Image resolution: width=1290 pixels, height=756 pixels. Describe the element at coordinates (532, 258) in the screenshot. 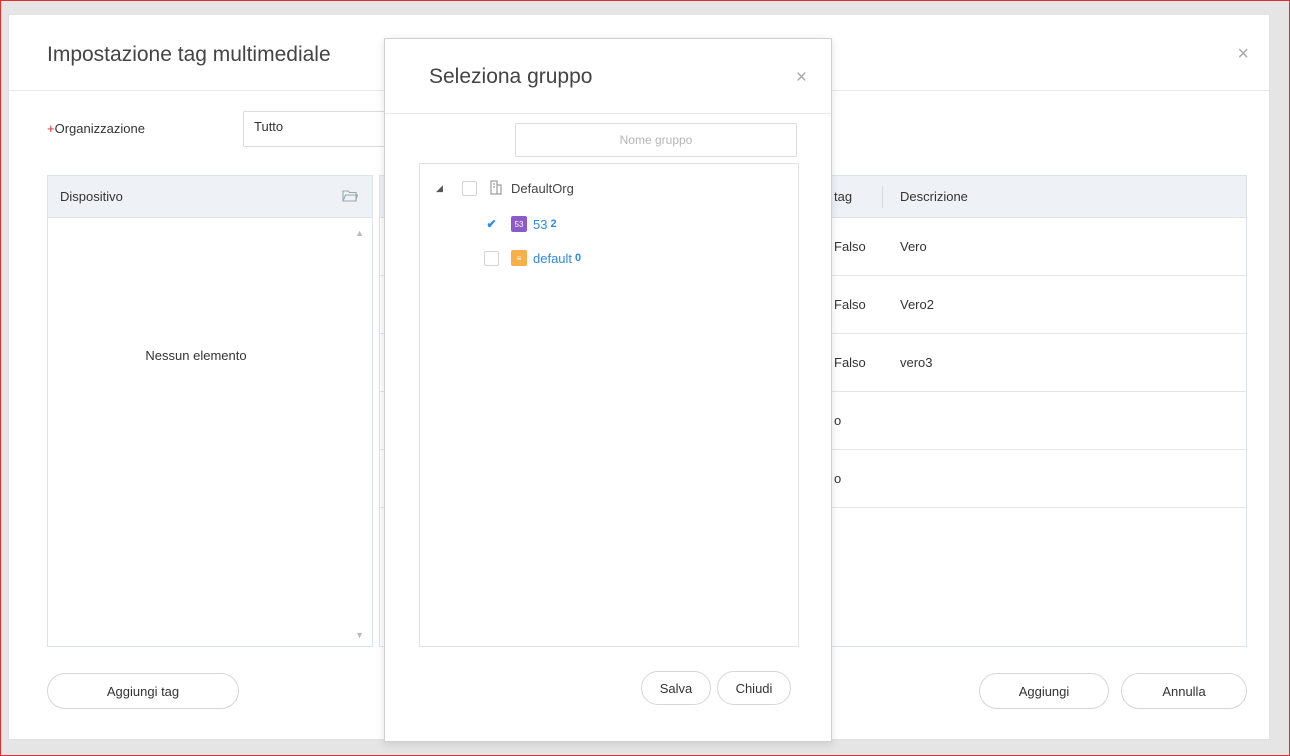

I see `tree-node-group-default: ≡ default 0` at that location.